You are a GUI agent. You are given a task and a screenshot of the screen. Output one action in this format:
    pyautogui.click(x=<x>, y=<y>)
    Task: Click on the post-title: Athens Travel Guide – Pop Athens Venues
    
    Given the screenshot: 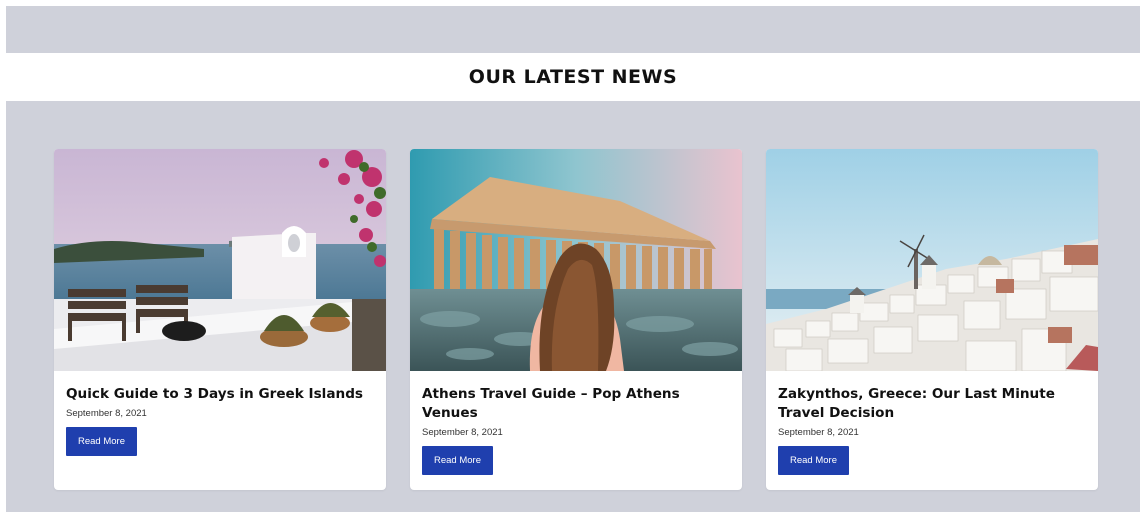 What is the action you would take?
    pyautogui.click(x=576, y=404)
    